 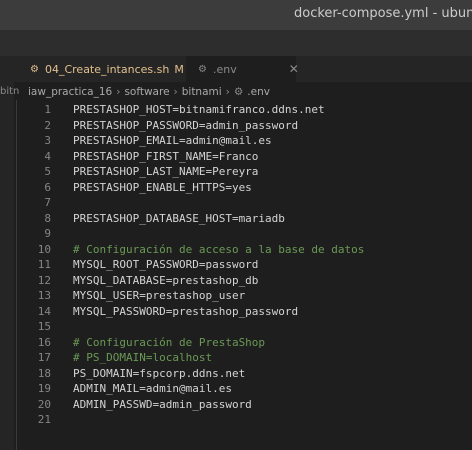 What do you see at coordinates (185, 312) in the screenshot?
I see `code-text: MYSQL_PASSWORD=prestashop_password` at bounding box center [185, 312].